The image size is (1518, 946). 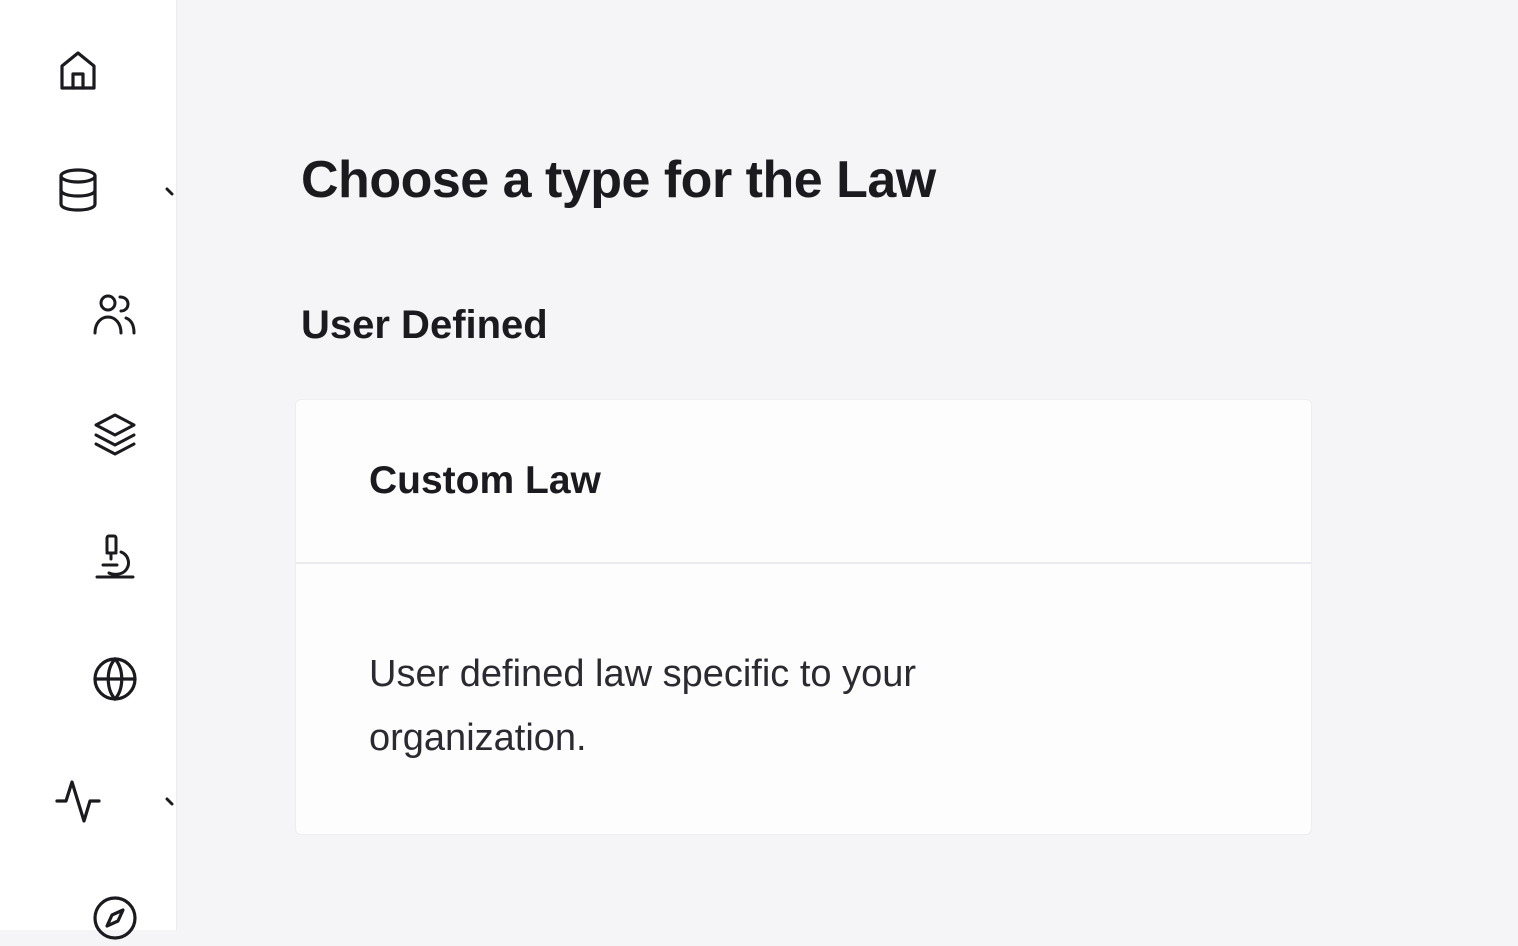 I want to click on nav-database, so click(x=78, y=190).